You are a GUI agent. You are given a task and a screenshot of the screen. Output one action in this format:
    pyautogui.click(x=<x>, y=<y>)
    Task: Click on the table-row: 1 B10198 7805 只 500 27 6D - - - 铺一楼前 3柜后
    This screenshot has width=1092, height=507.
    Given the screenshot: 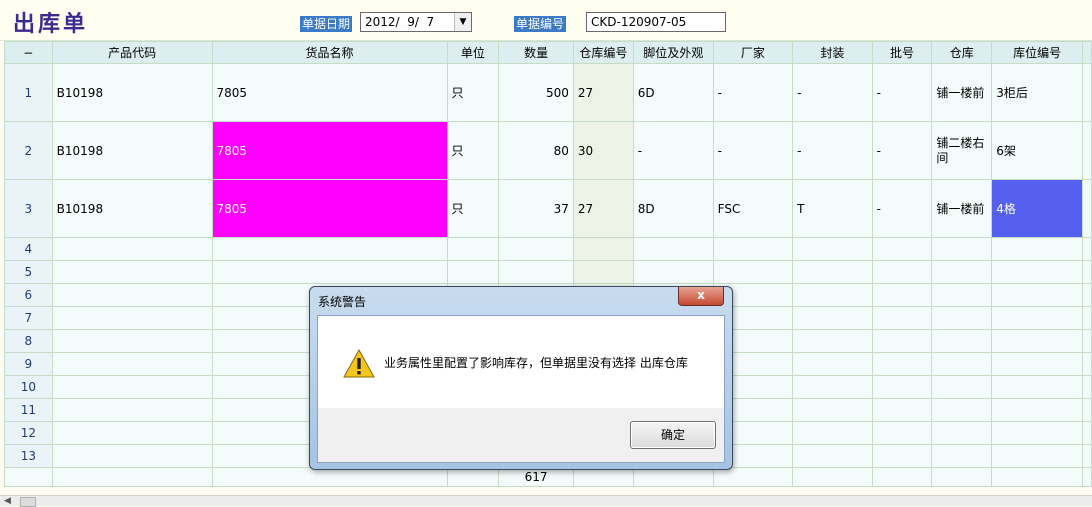 What is the action you would take?
    pyautogui.click(x=548, y=92)
    